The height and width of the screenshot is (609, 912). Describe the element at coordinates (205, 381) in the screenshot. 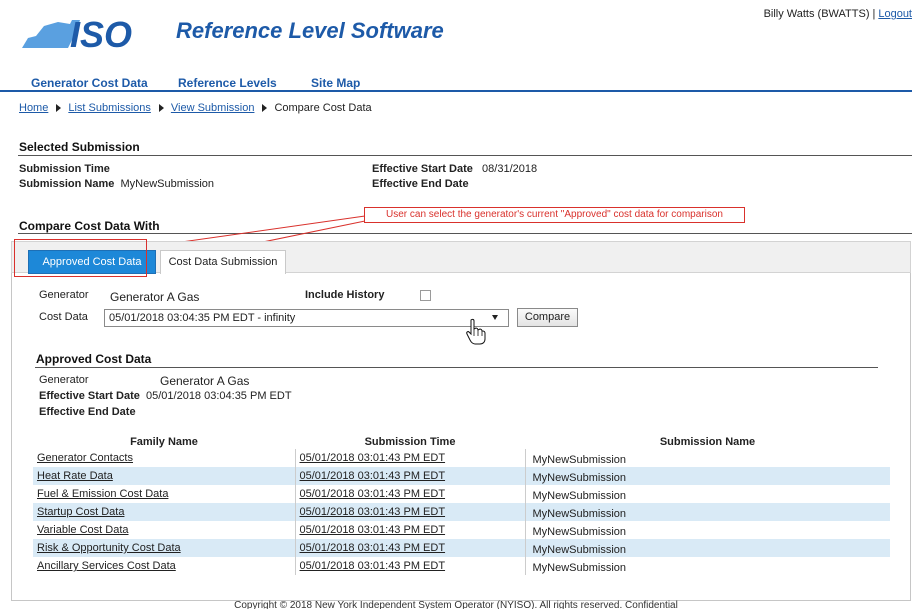

I see `approved-generator-value: Generator A Gas` at that location.